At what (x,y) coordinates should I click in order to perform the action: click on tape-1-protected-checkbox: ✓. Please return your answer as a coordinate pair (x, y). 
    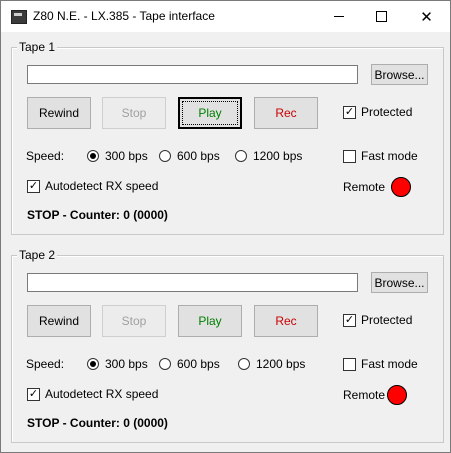
    Looking at the image, I should click on (349, 112).